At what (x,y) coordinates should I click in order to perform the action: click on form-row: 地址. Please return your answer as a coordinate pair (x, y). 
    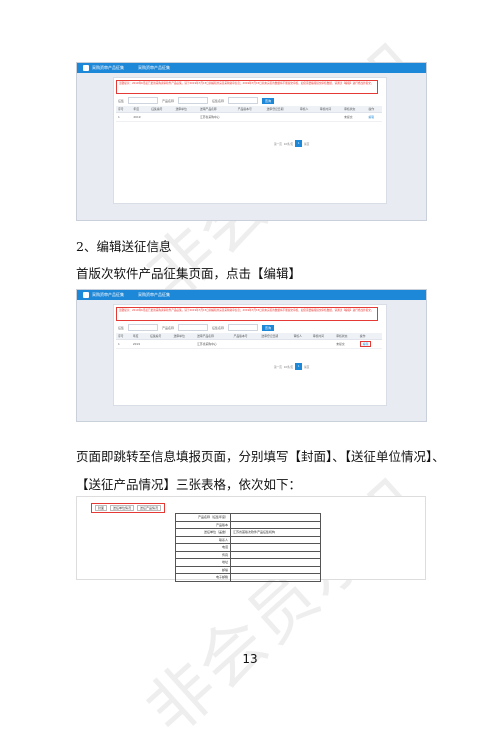
    Looking at the image, I should click on (248, 562).